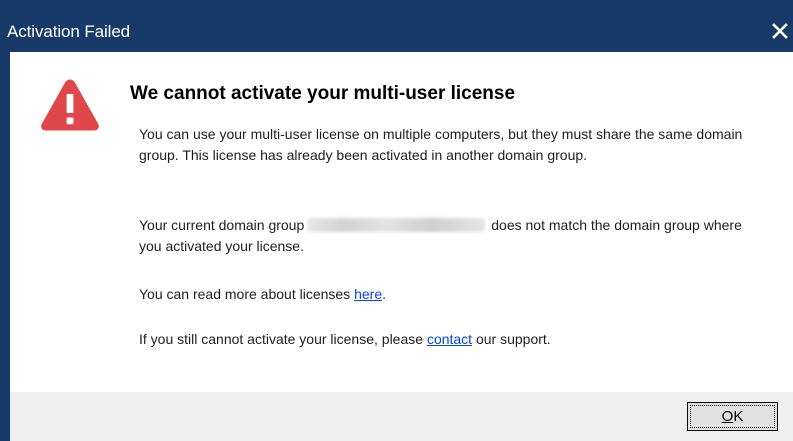 The height and width of the screenshot is (441, 793). I want to click on domain-group-text-before: Your current domain group, so click(222, 225).